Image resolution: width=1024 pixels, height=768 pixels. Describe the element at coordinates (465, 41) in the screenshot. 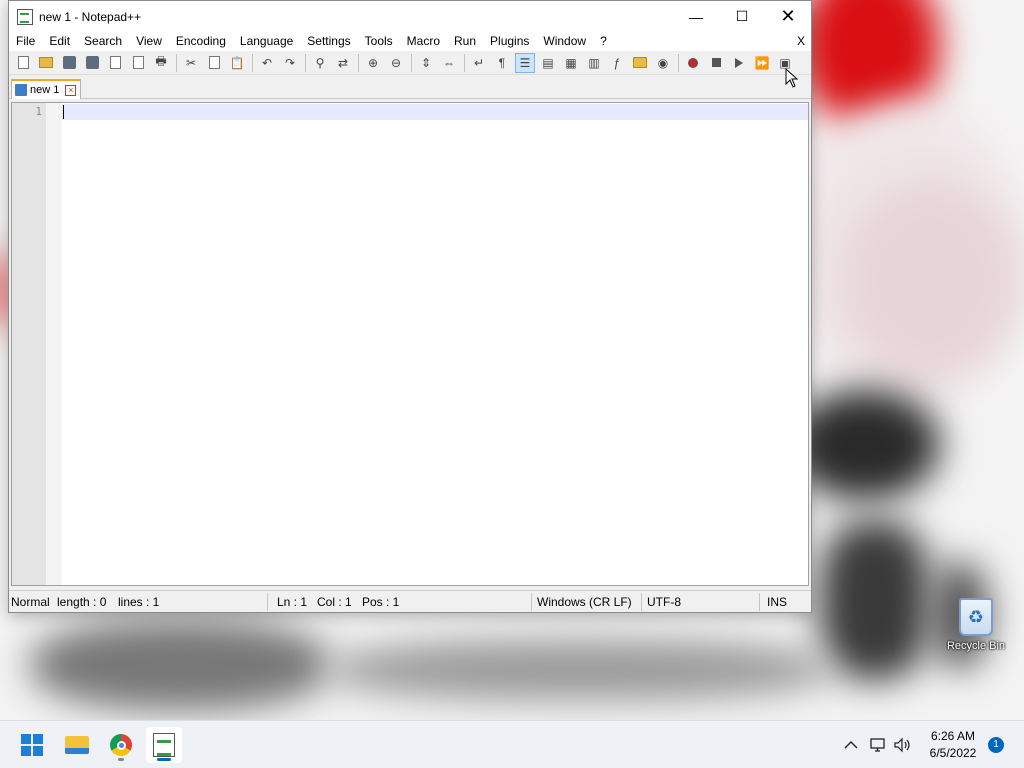

I see `menu-run: Run` at that location.